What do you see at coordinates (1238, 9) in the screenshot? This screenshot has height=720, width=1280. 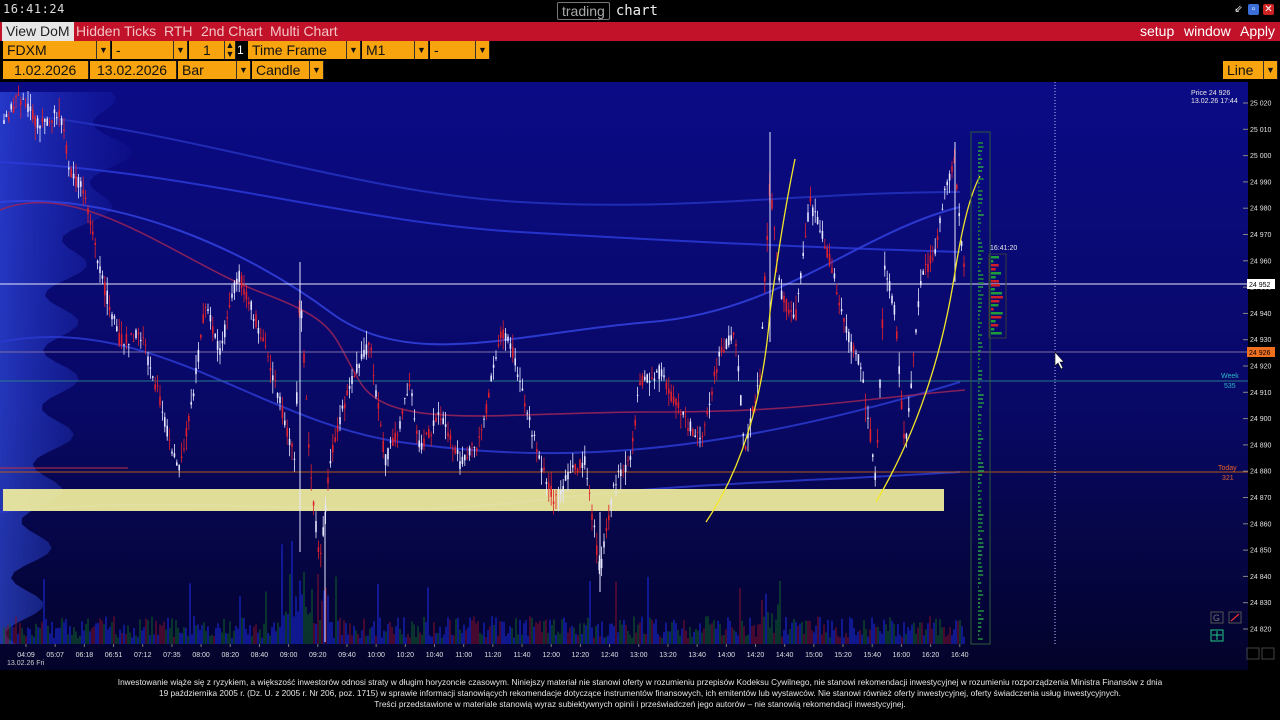 I see `minimize-icon: ⇙` at bounding box center [1238, 9].